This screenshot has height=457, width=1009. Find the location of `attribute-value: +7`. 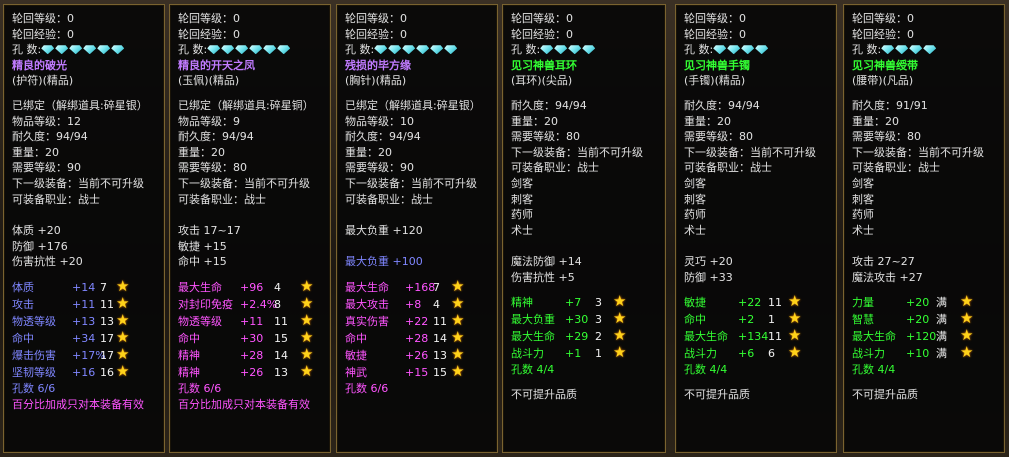

attribute-value: +7 is located at coordinates (573, 303).